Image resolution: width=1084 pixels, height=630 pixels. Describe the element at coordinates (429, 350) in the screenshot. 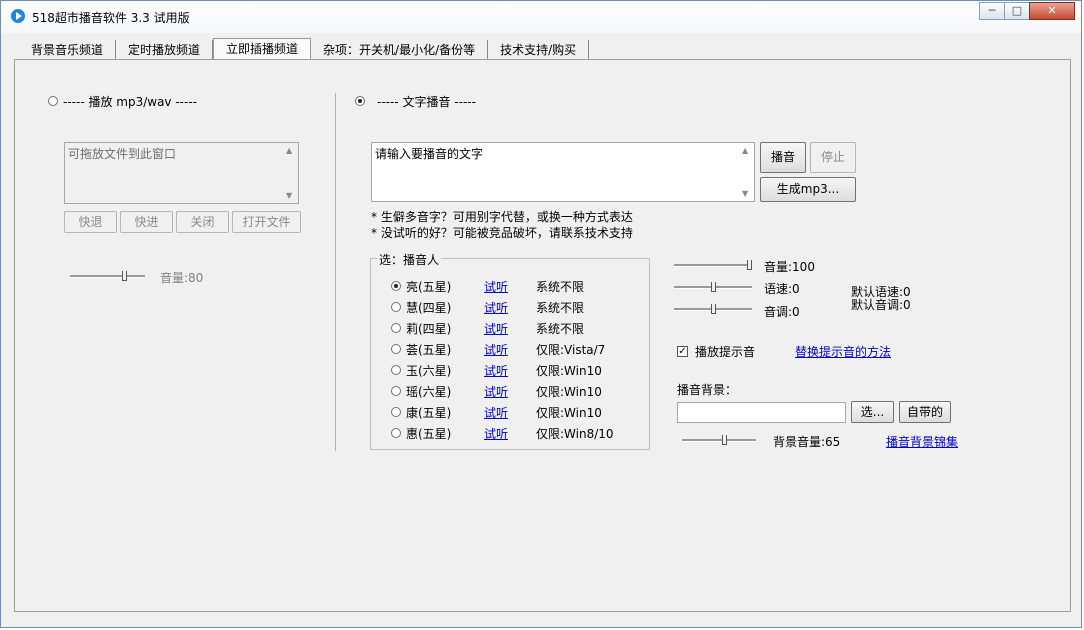

I see `voice-name: 荟(五星)` at that location.